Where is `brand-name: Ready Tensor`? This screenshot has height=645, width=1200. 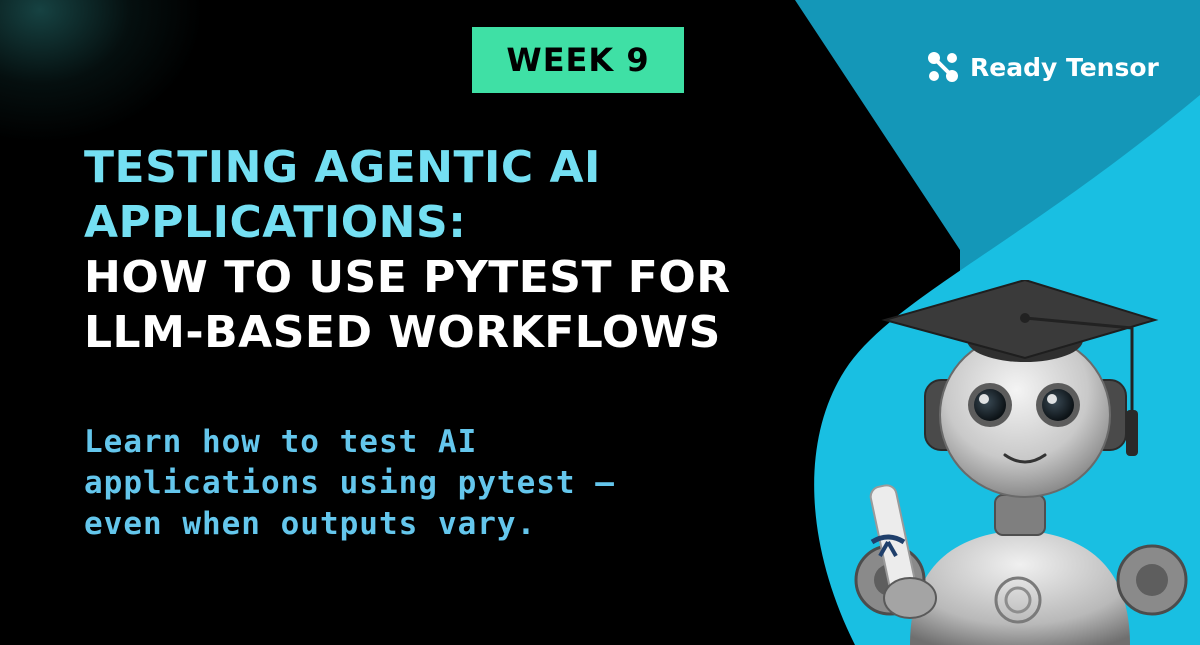
brand-name: Ready Tensor is located at coordinates (1064, 67).